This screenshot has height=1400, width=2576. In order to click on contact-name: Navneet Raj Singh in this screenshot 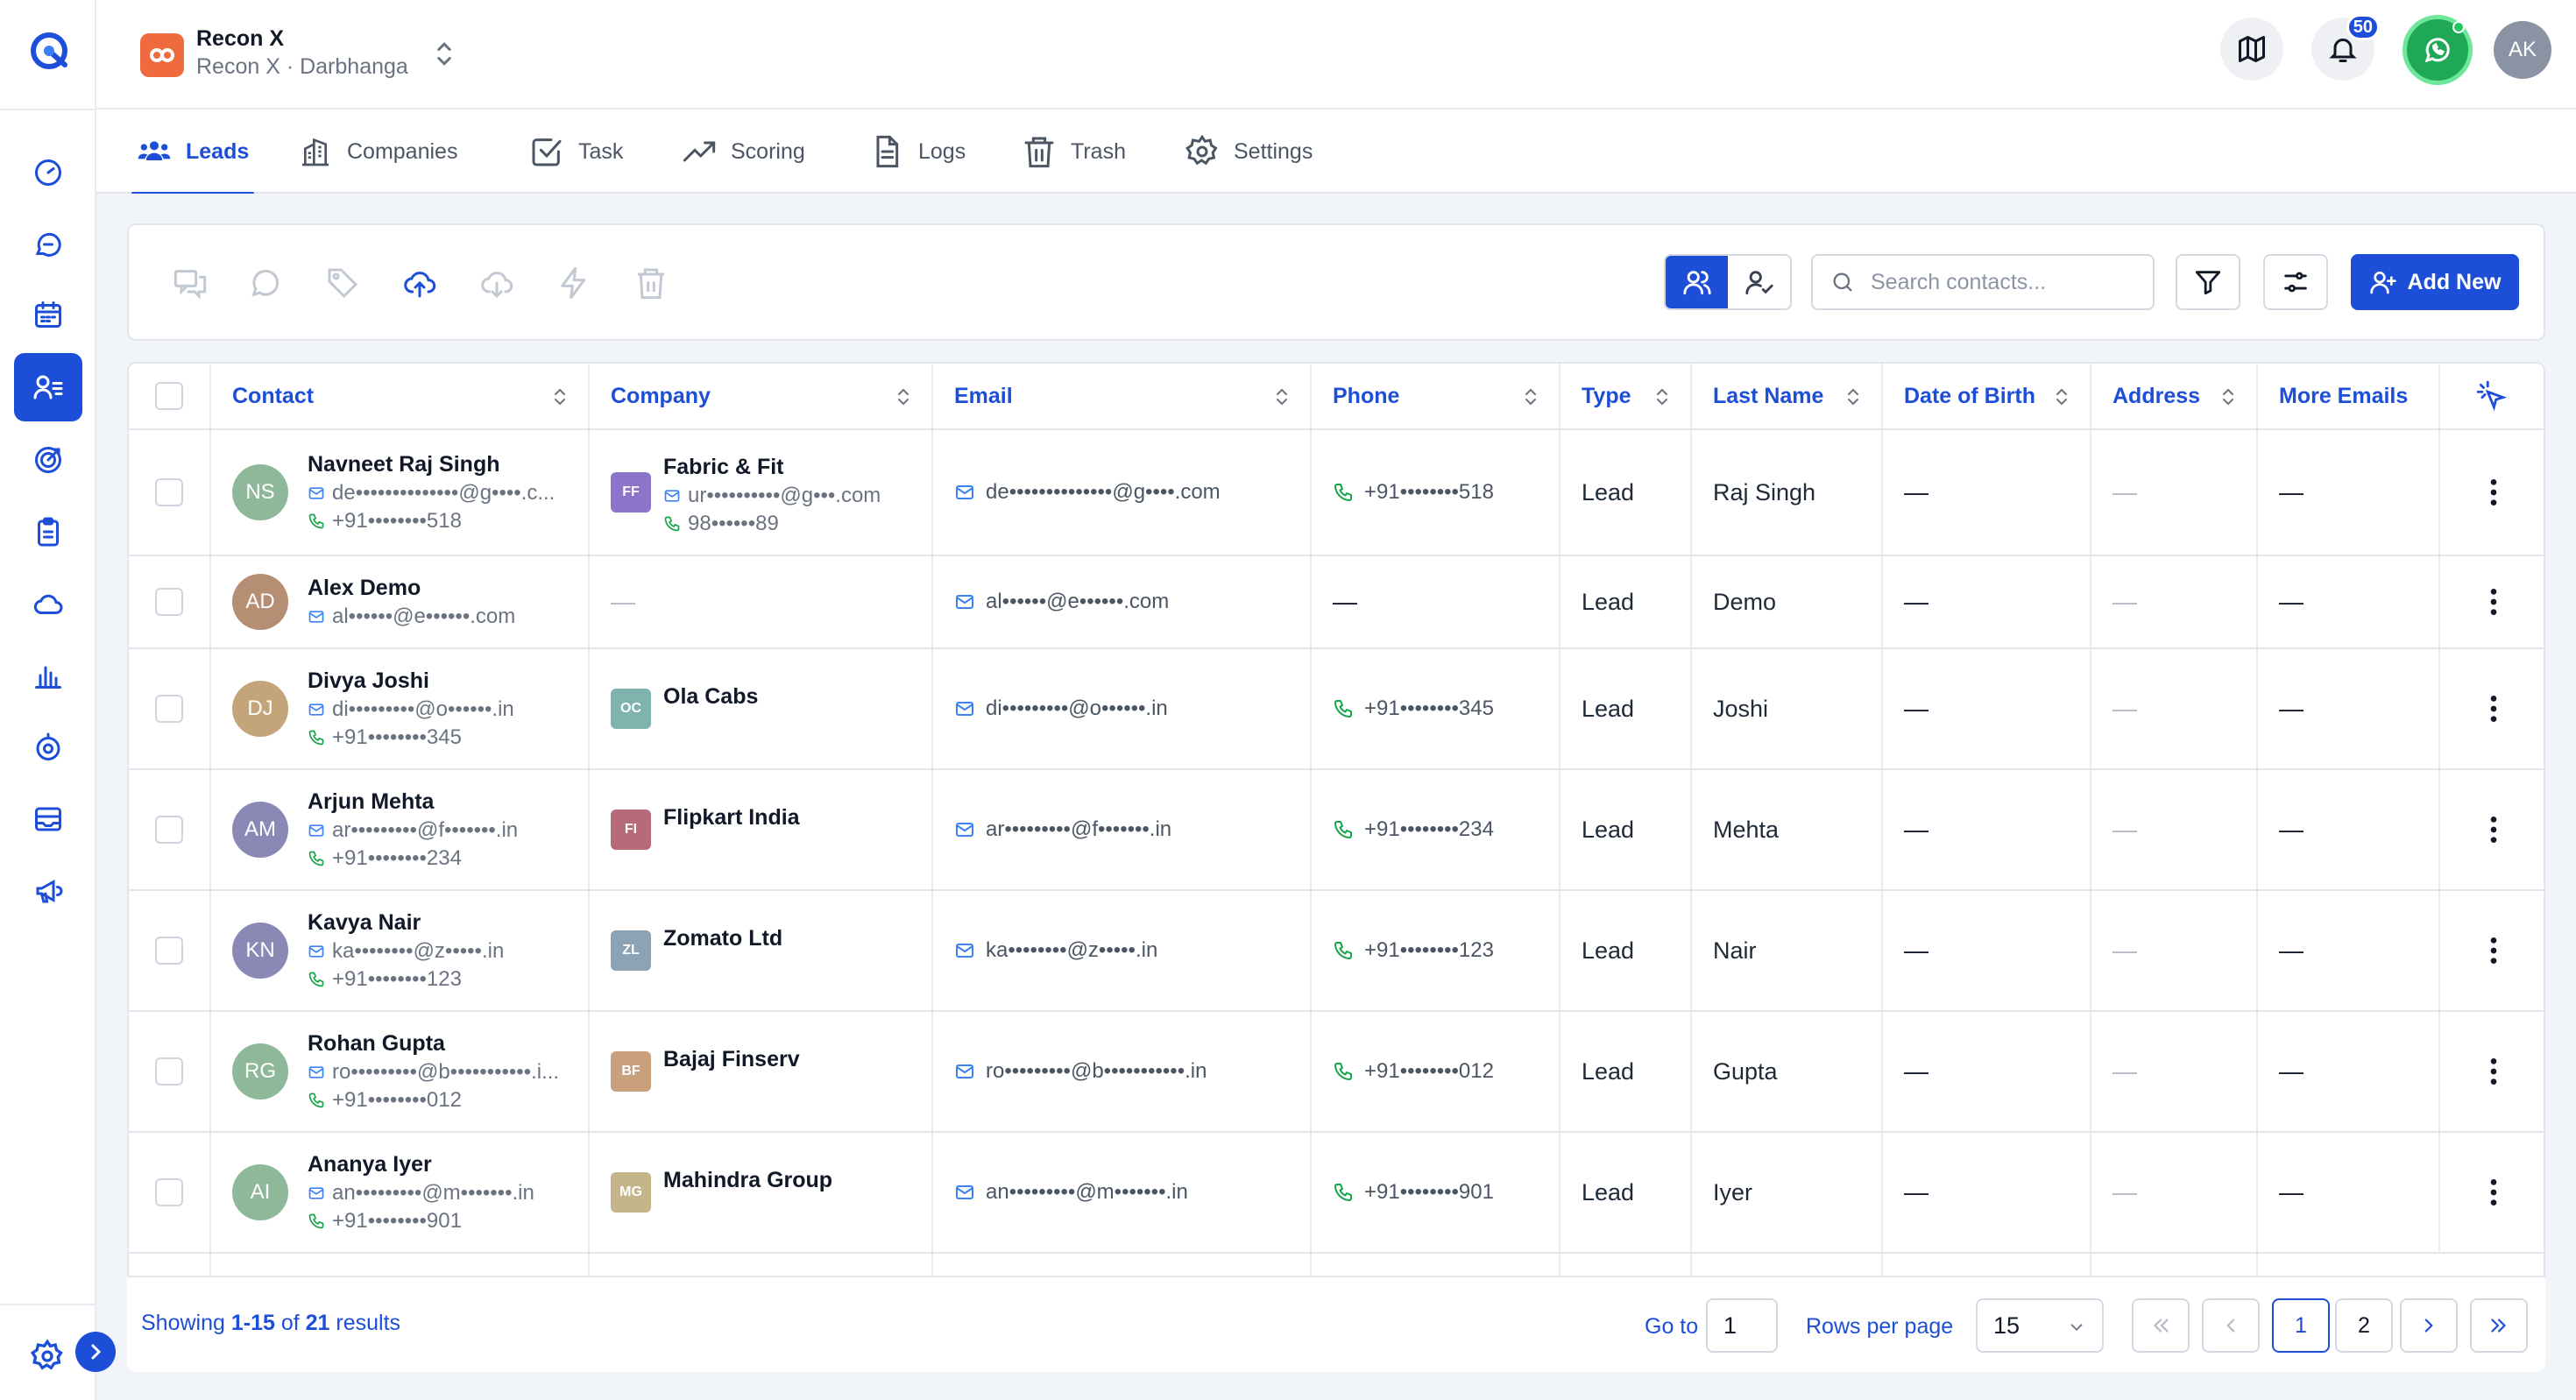, I will do `click(443, 464)`.